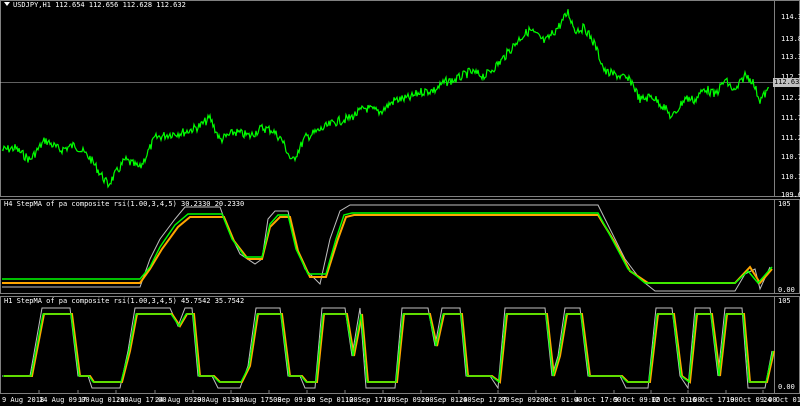 This screenshot has width=800, height=406. I want to click on price-level: 113.835, so click(790, 39).